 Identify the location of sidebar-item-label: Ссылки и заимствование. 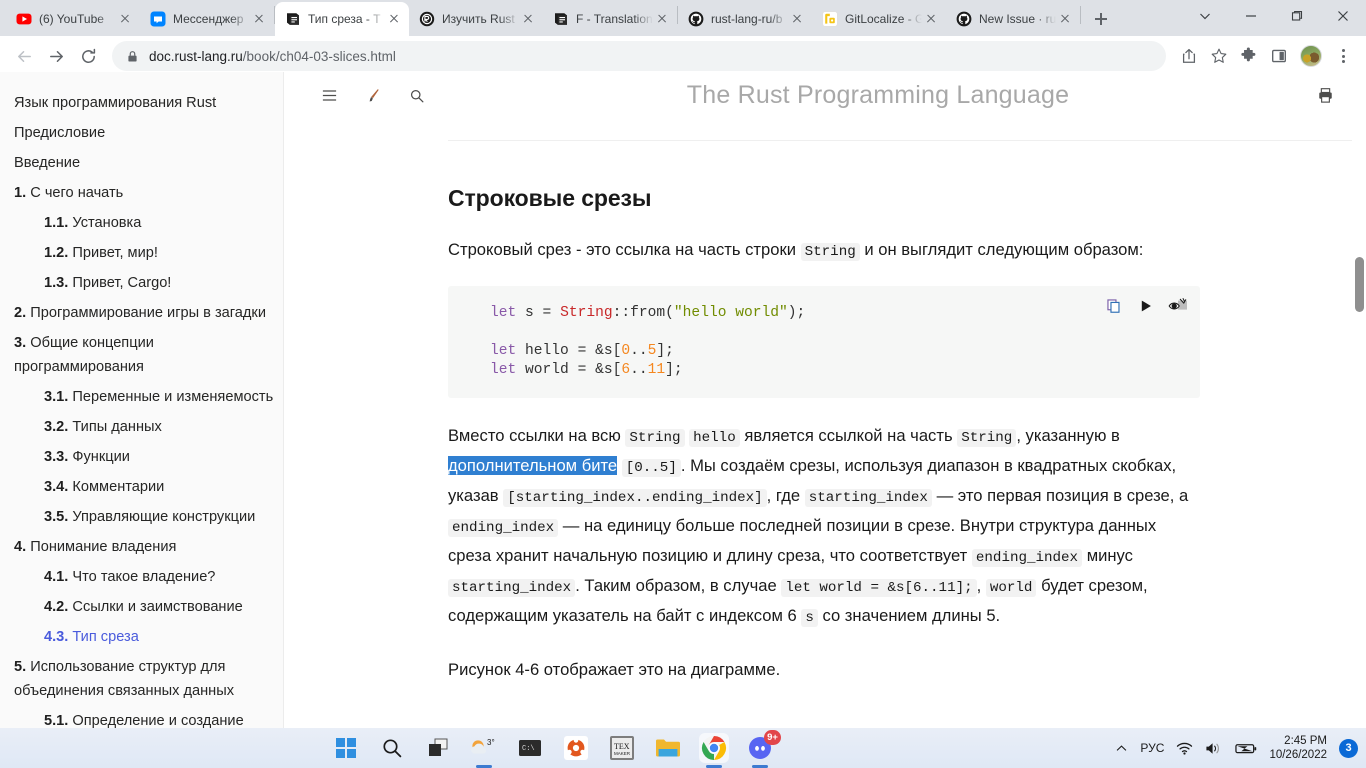
(157, 607).